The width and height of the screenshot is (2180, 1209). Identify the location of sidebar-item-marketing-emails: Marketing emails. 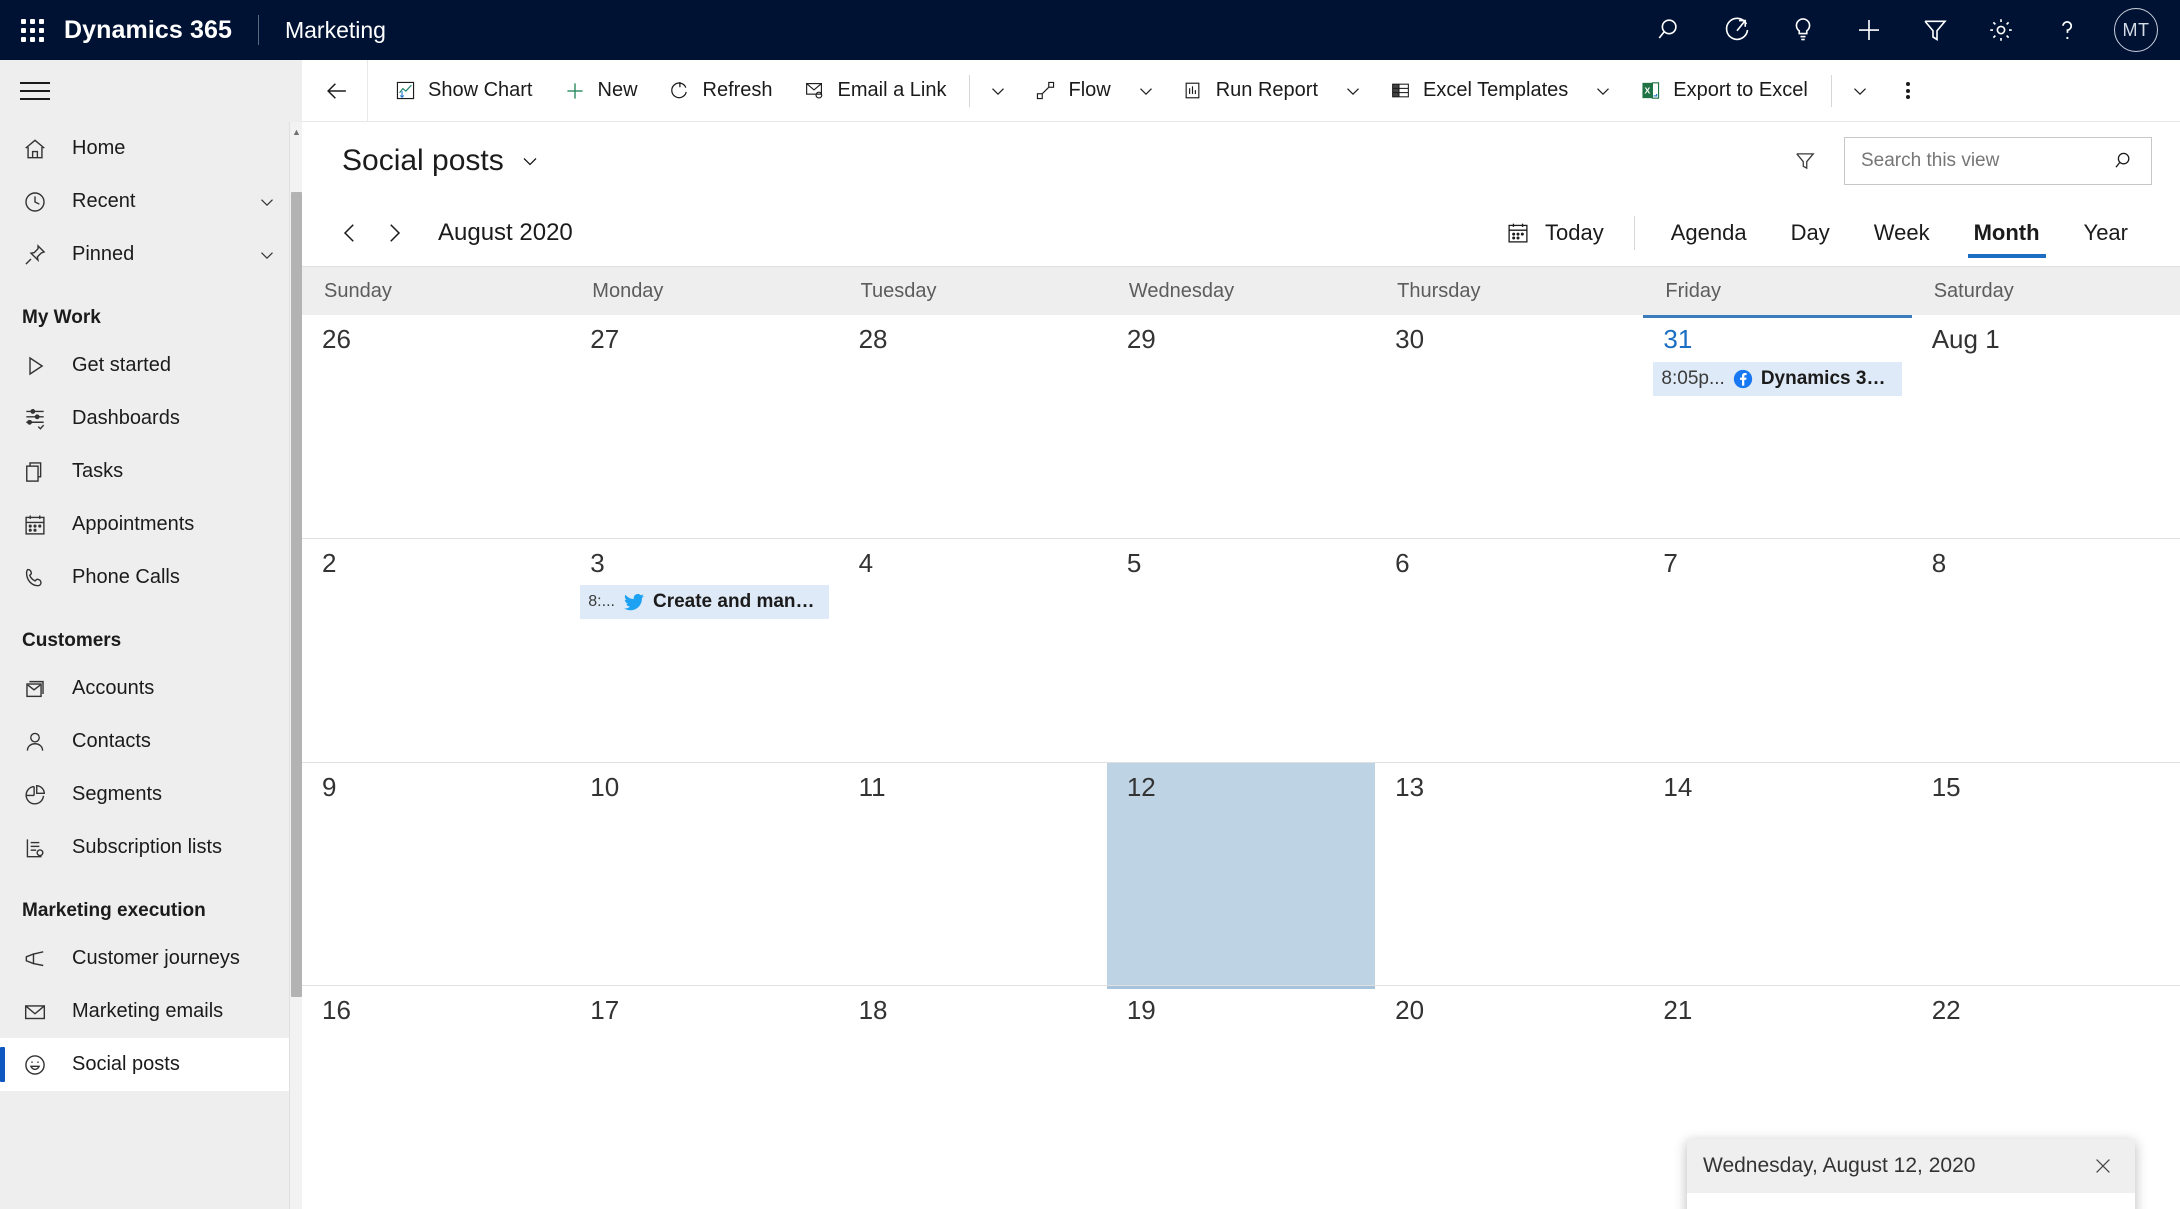
(151, 1011).